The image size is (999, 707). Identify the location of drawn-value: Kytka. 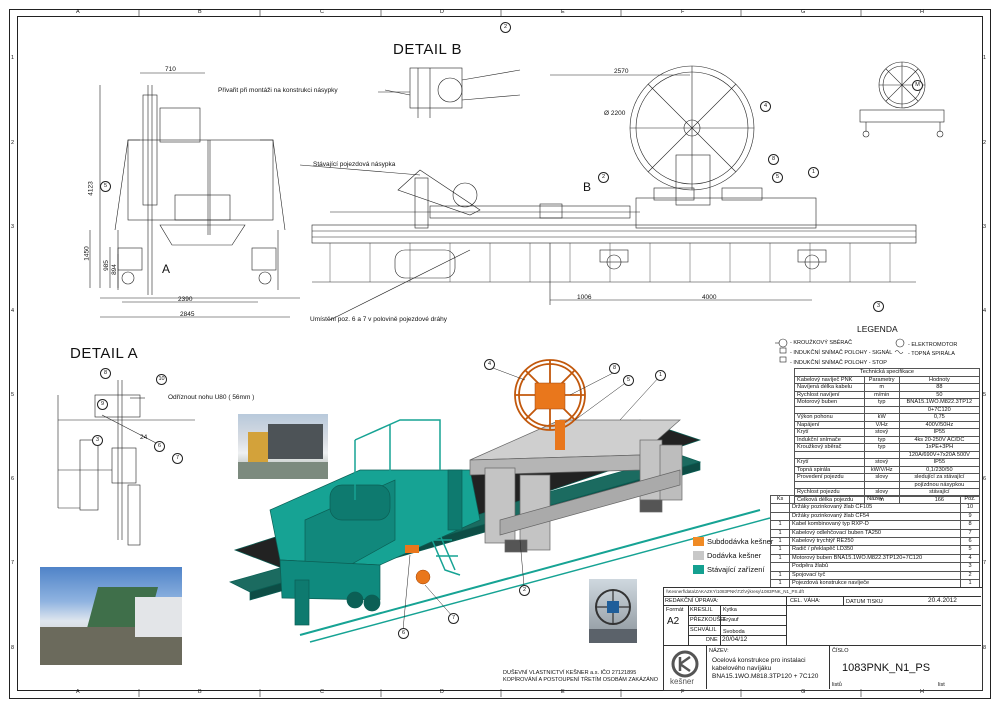
(730, 610).